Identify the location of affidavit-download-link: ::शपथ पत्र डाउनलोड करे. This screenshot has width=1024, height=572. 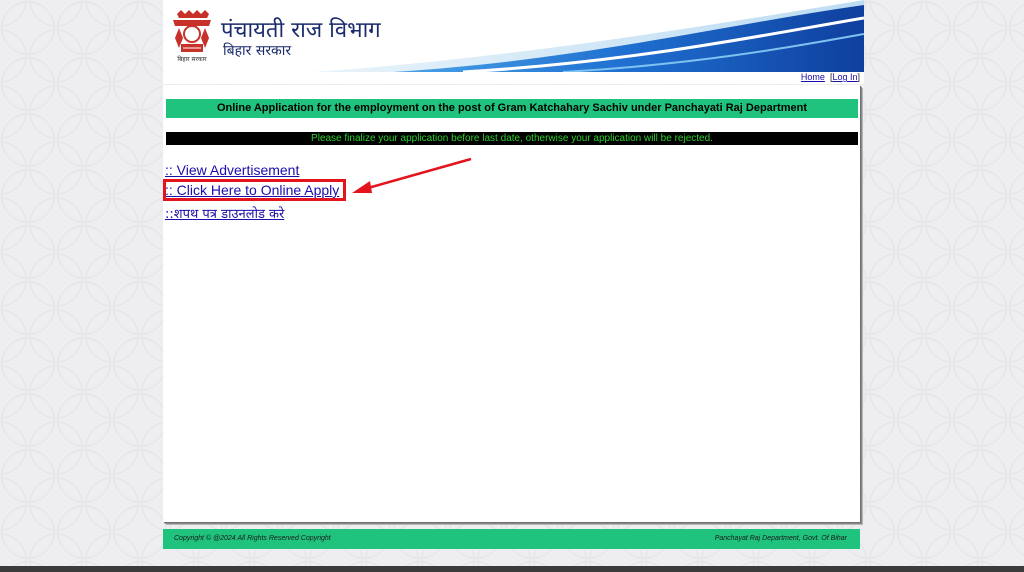
(224, 213).